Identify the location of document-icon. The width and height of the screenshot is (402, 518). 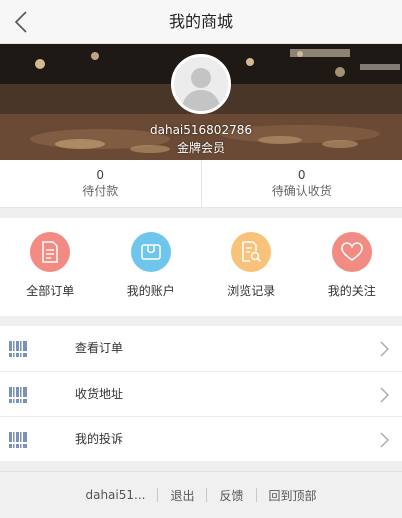
(50, 252).